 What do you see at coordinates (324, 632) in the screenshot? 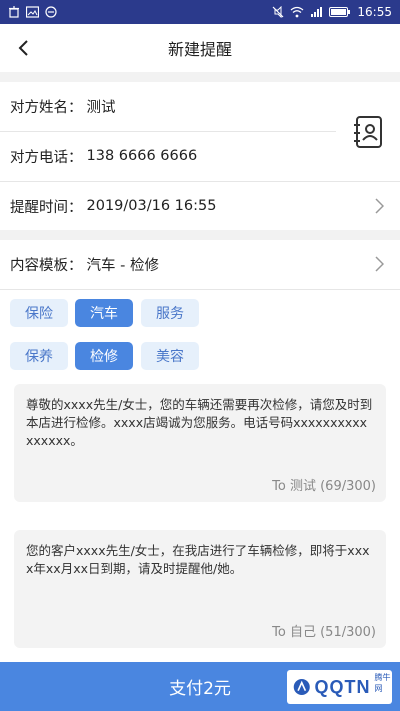
I see `message-recipient: To 自己 (51/300)` at bounding box center [324, 632].